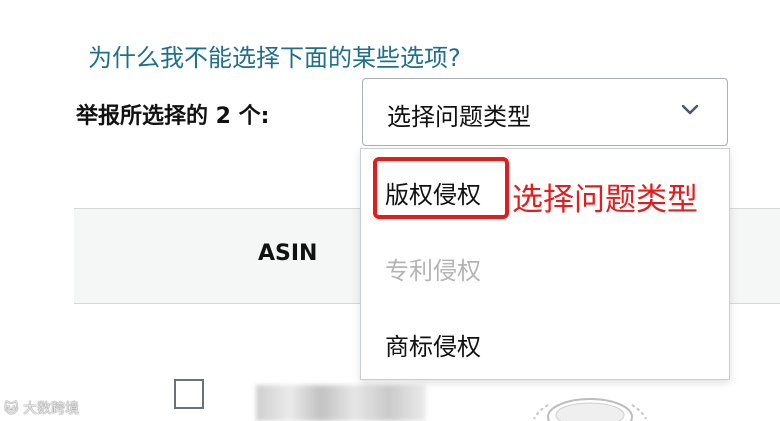 The width and height of the screenshot is (780, 421). Describe the element at coordinates (433, 271) in the screenshot. I see `option-patent-infringement: 专利侵权` at that location.